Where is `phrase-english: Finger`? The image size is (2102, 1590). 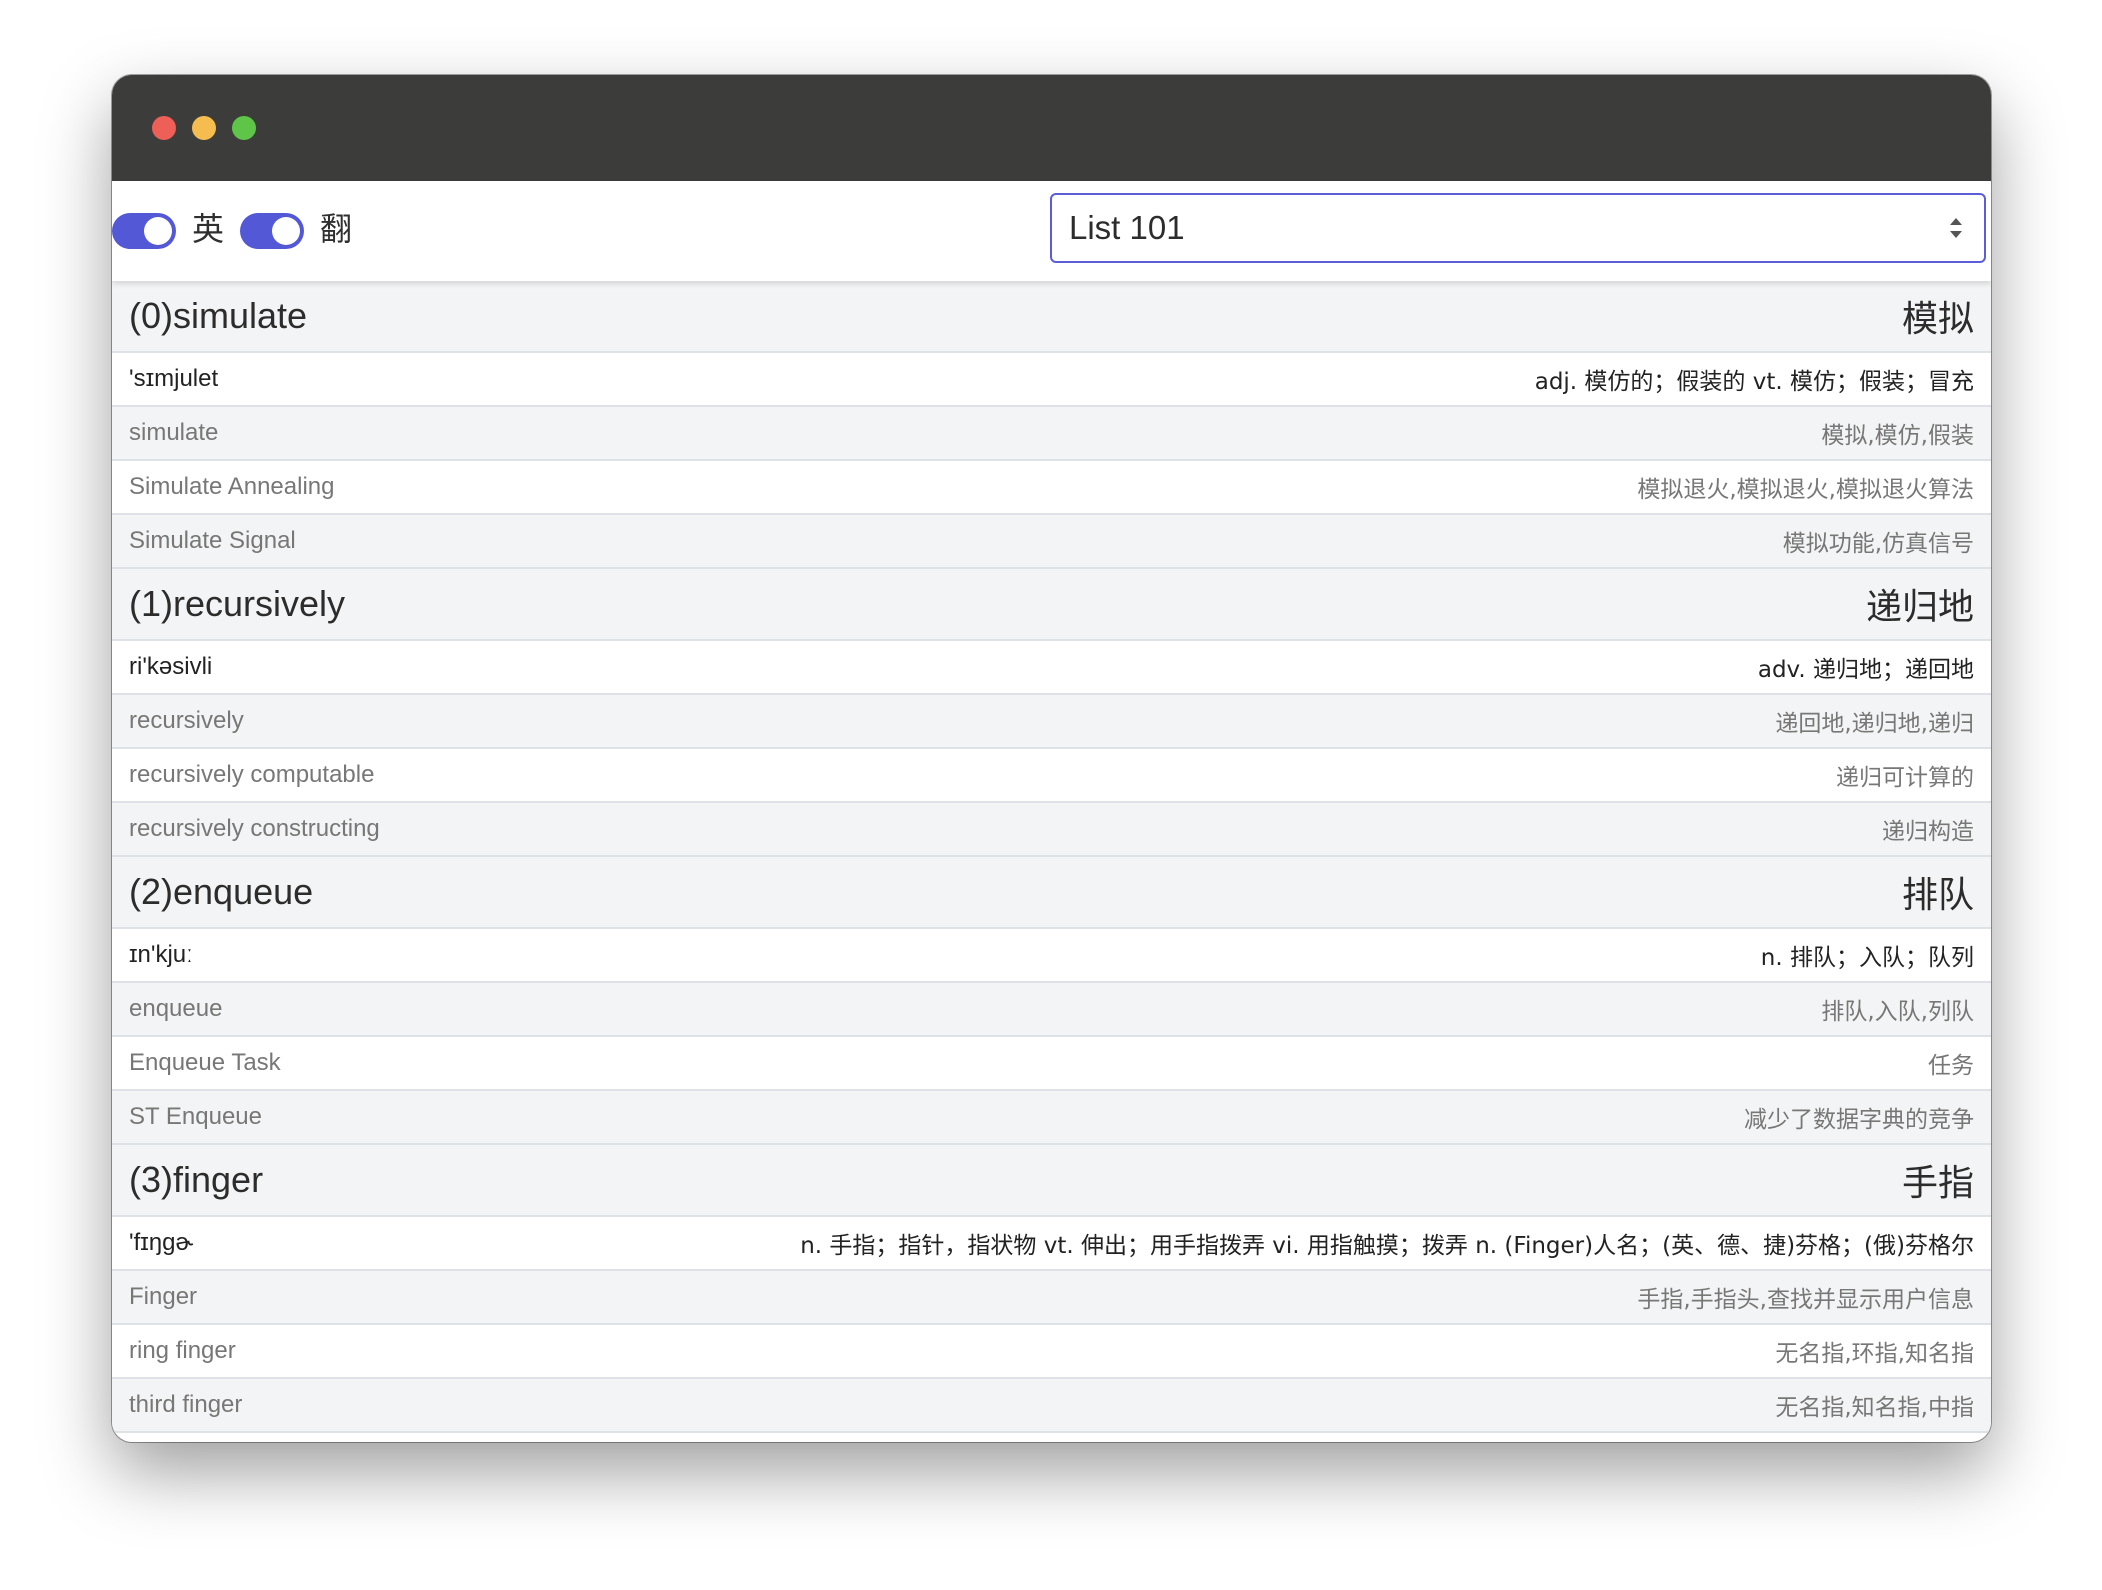 phrase-english: Finger is located at coordinates (163, 1296).